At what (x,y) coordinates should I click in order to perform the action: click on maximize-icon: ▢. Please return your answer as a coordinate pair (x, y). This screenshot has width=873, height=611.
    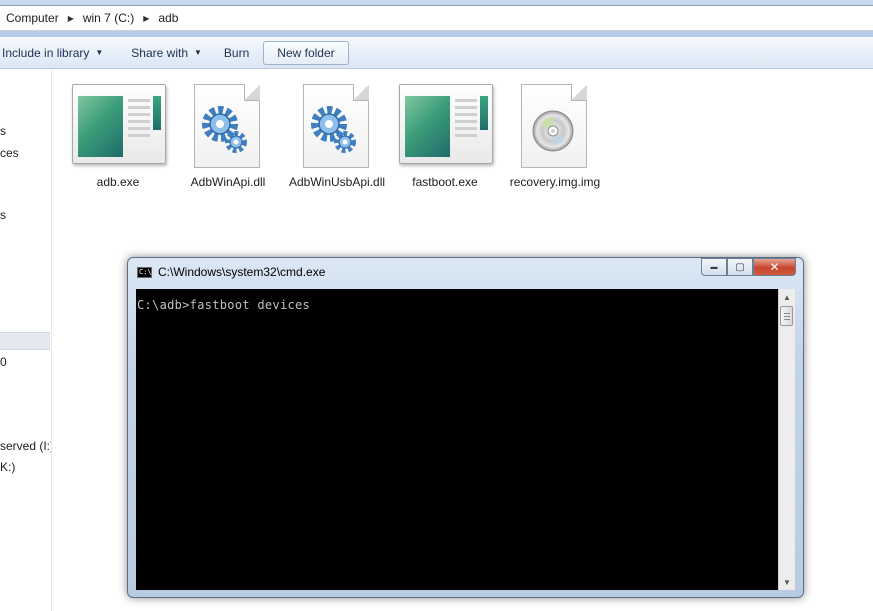
    Looking at the image, I should click on (740, 267).